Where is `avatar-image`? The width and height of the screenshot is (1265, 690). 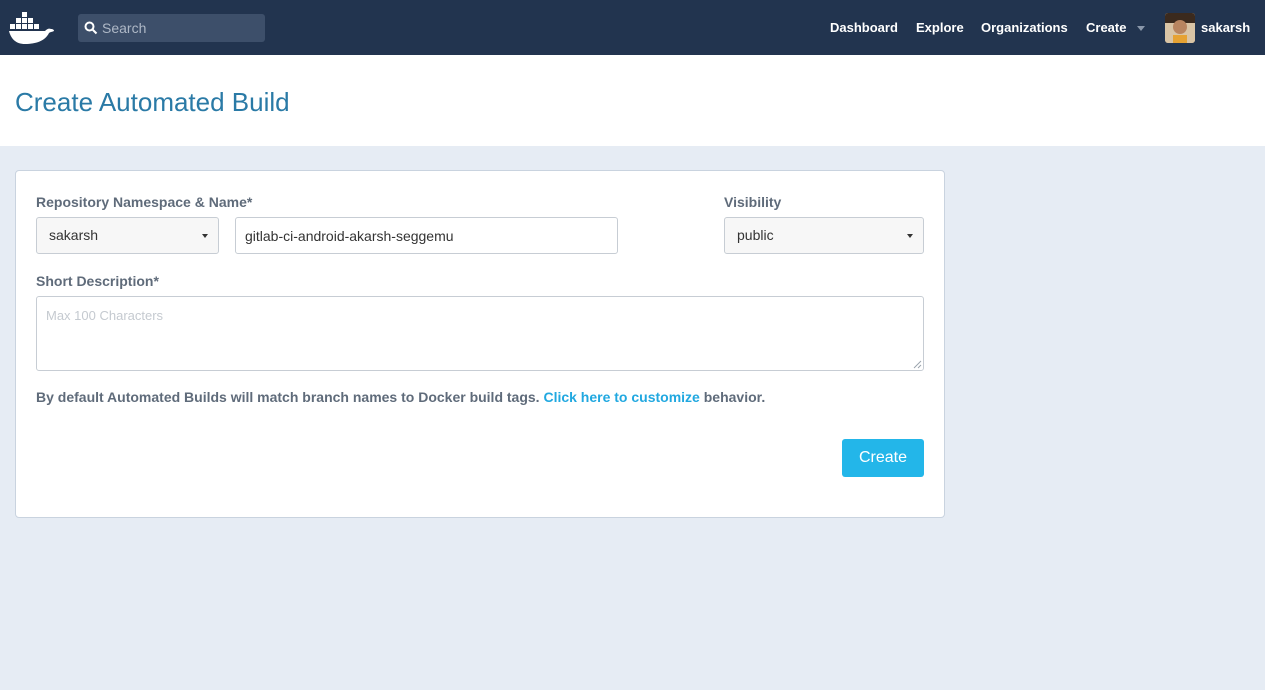
avatar-image is located at coordinates (1180, 28).